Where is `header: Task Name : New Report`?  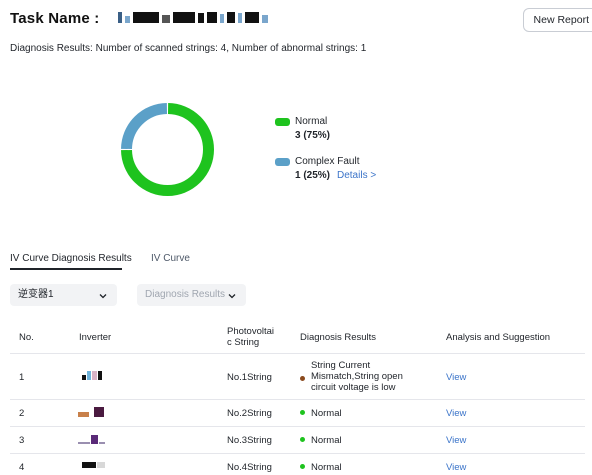
header: Task Name : New Report is located at coordinates (301, 20).